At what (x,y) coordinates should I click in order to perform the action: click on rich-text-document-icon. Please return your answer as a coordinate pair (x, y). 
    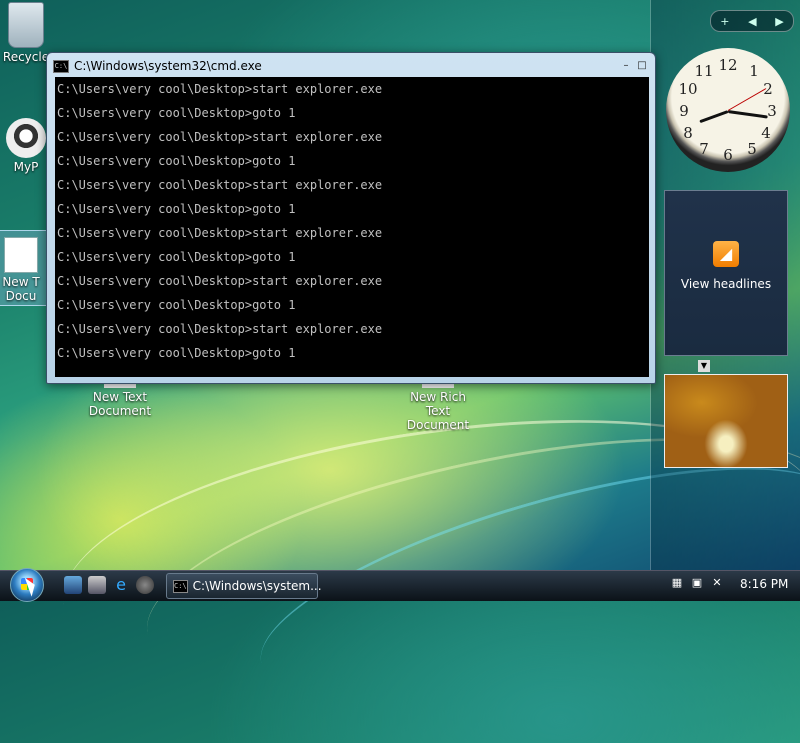
    Looking at the image, I should click on (438, 386).